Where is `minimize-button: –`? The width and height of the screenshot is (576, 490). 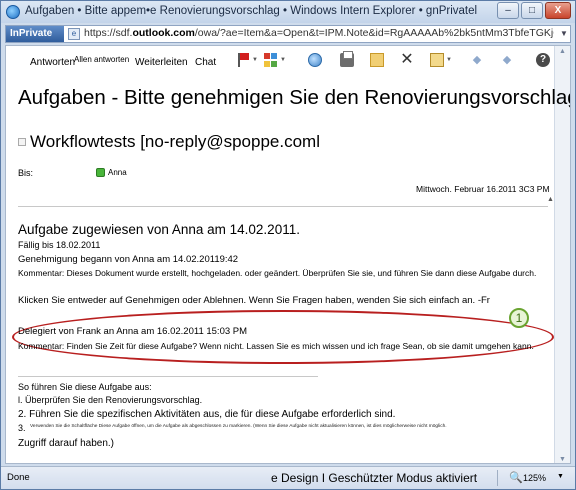
minimize-button: – is located at coordinates (508, 10).